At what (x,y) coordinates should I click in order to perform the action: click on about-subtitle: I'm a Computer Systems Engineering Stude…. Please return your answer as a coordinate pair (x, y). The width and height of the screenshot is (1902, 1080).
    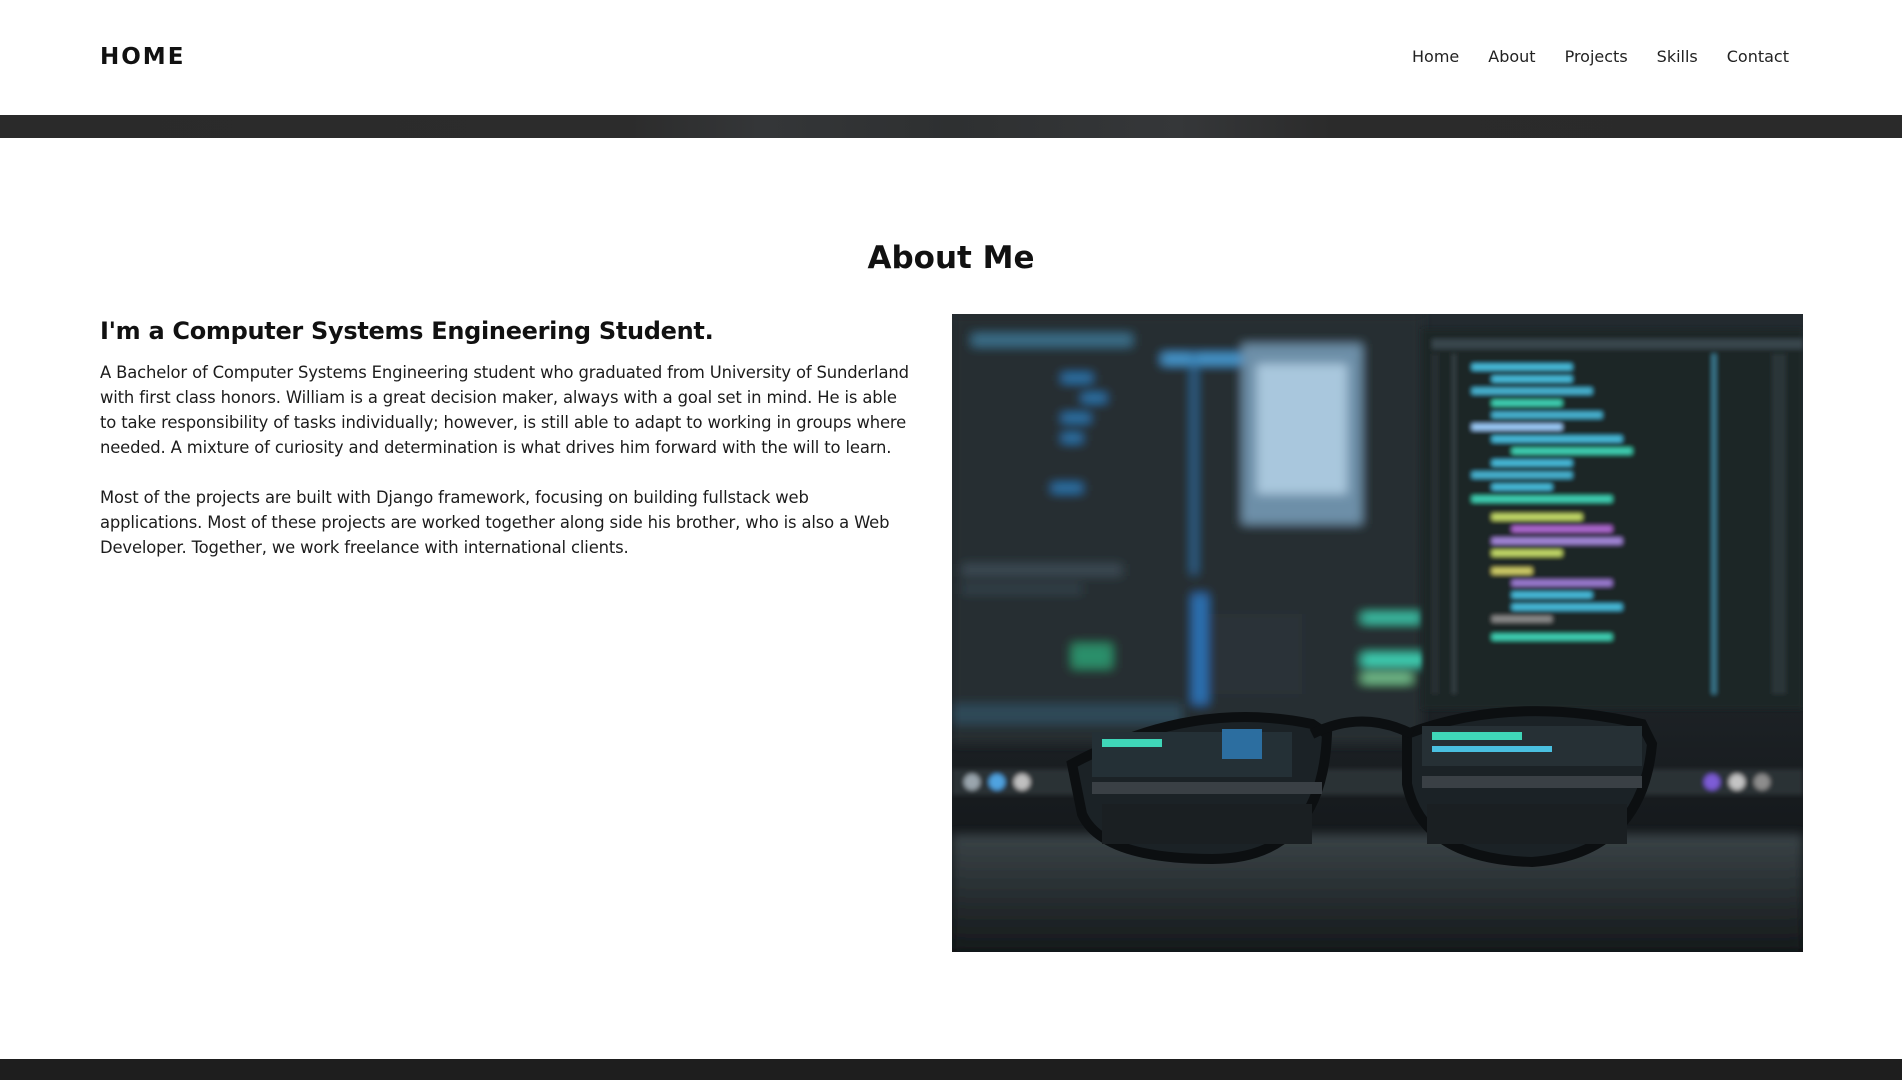
    Looking at the image, I should click on (407, 331).